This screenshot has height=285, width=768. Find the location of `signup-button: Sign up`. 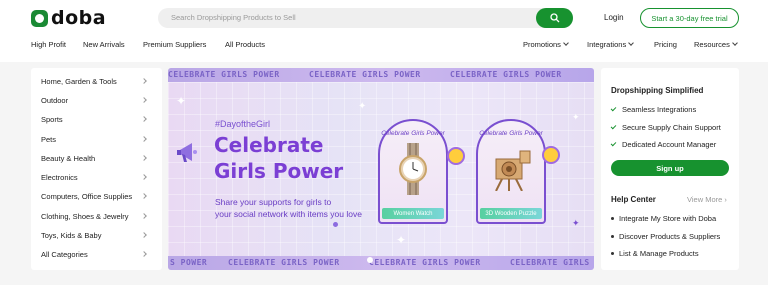

signup-button: Sign up is located at coordinates (670, 168).